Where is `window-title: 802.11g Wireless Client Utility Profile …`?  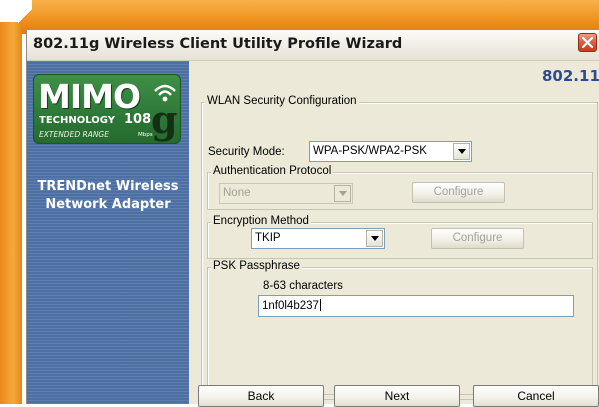
window-title: 802.11g Wireless Client Utility Profile … is located at coordinates (218, 44).